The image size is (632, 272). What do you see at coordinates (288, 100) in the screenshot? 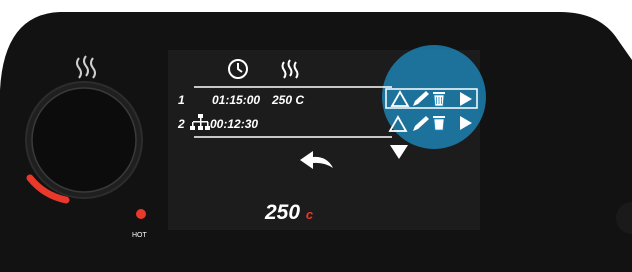
I see `row-1-temp: 250 C` at bounding box center [288, 100].